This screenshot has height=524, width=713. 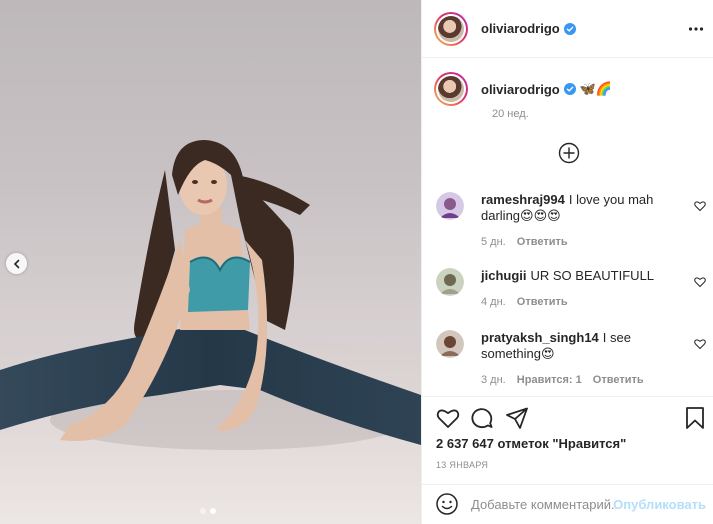 I want to click on comment-body: rameshraj994 I love you mah darling😍😍😍, so click(x=579, y=208).